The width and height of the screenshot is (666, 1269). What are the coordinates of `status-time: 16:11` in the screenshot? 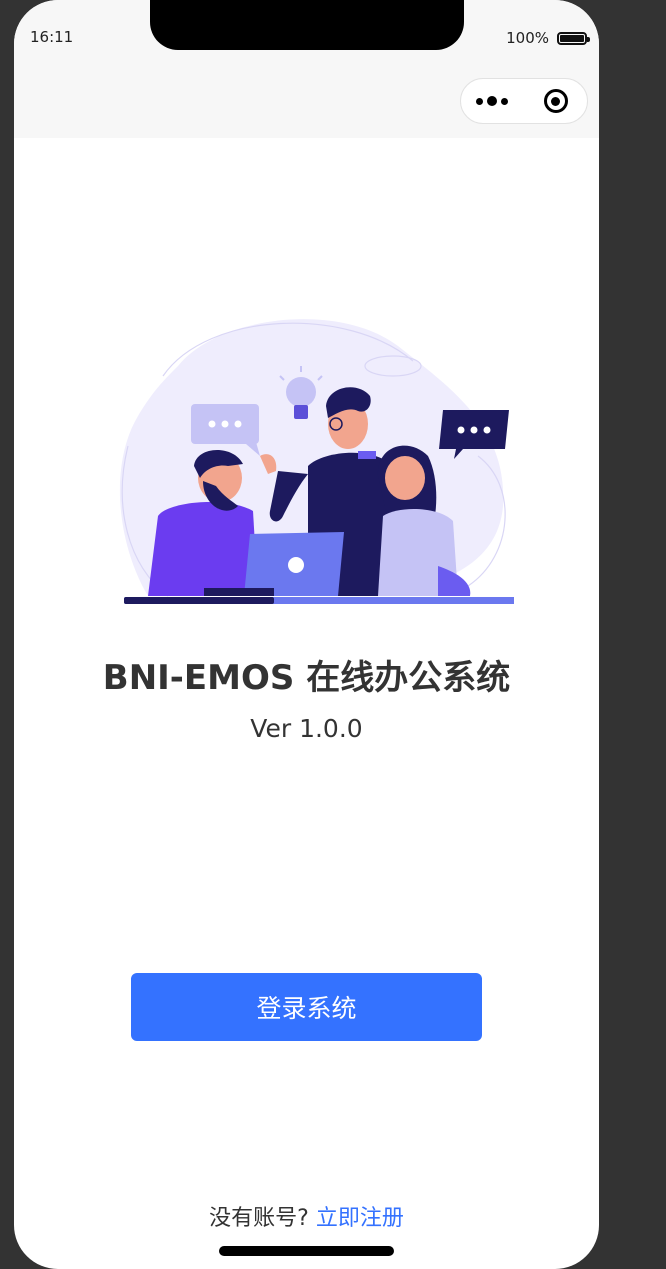 It's located at (52, 37).